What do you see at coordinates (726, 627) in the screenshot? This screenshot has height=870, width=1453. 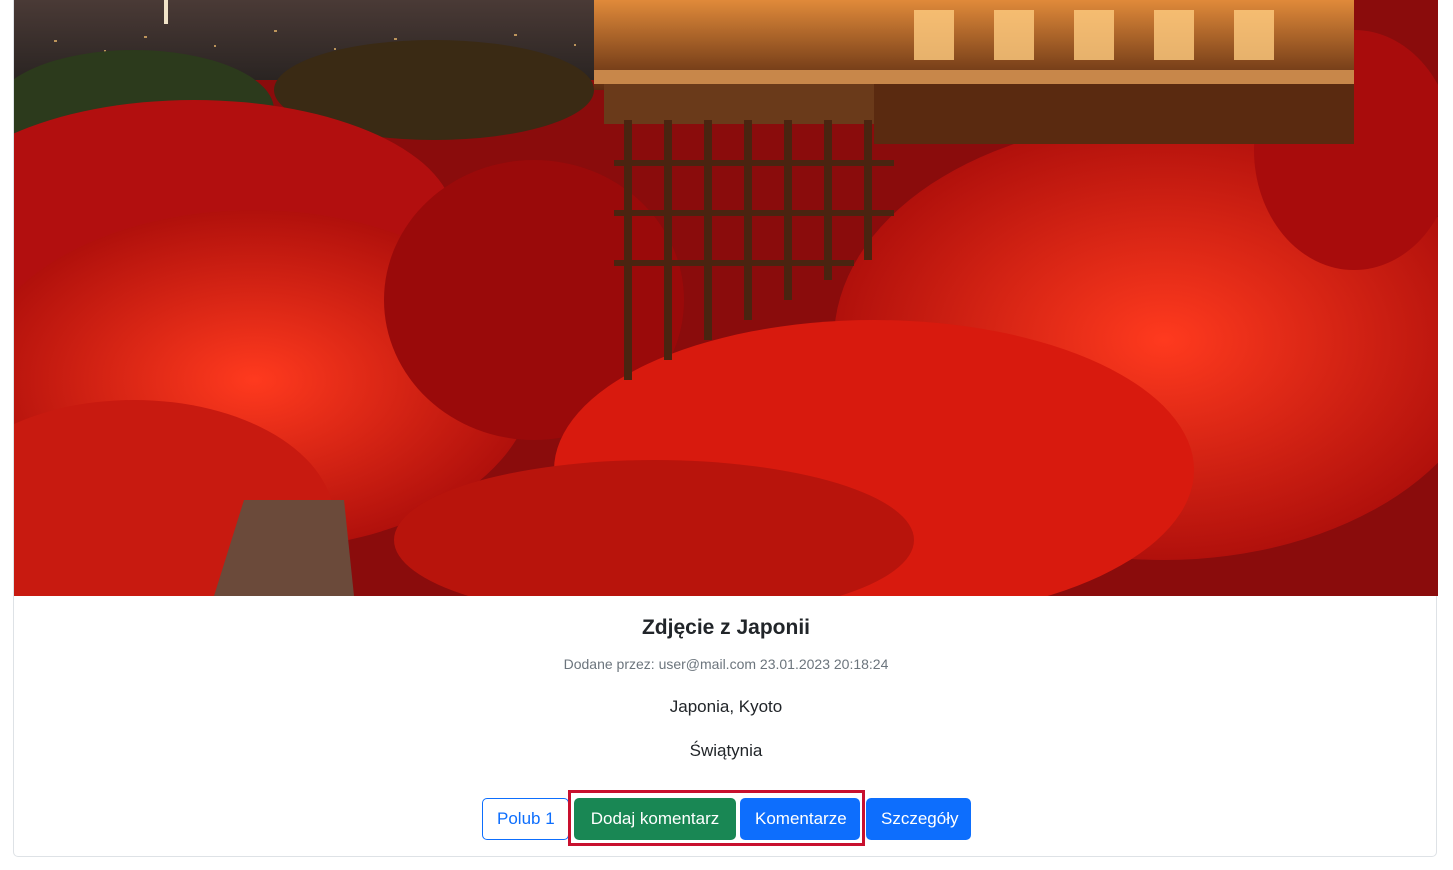 I see `post-title: Zdjęcie z Japonii` at bounding box center [726, 627].